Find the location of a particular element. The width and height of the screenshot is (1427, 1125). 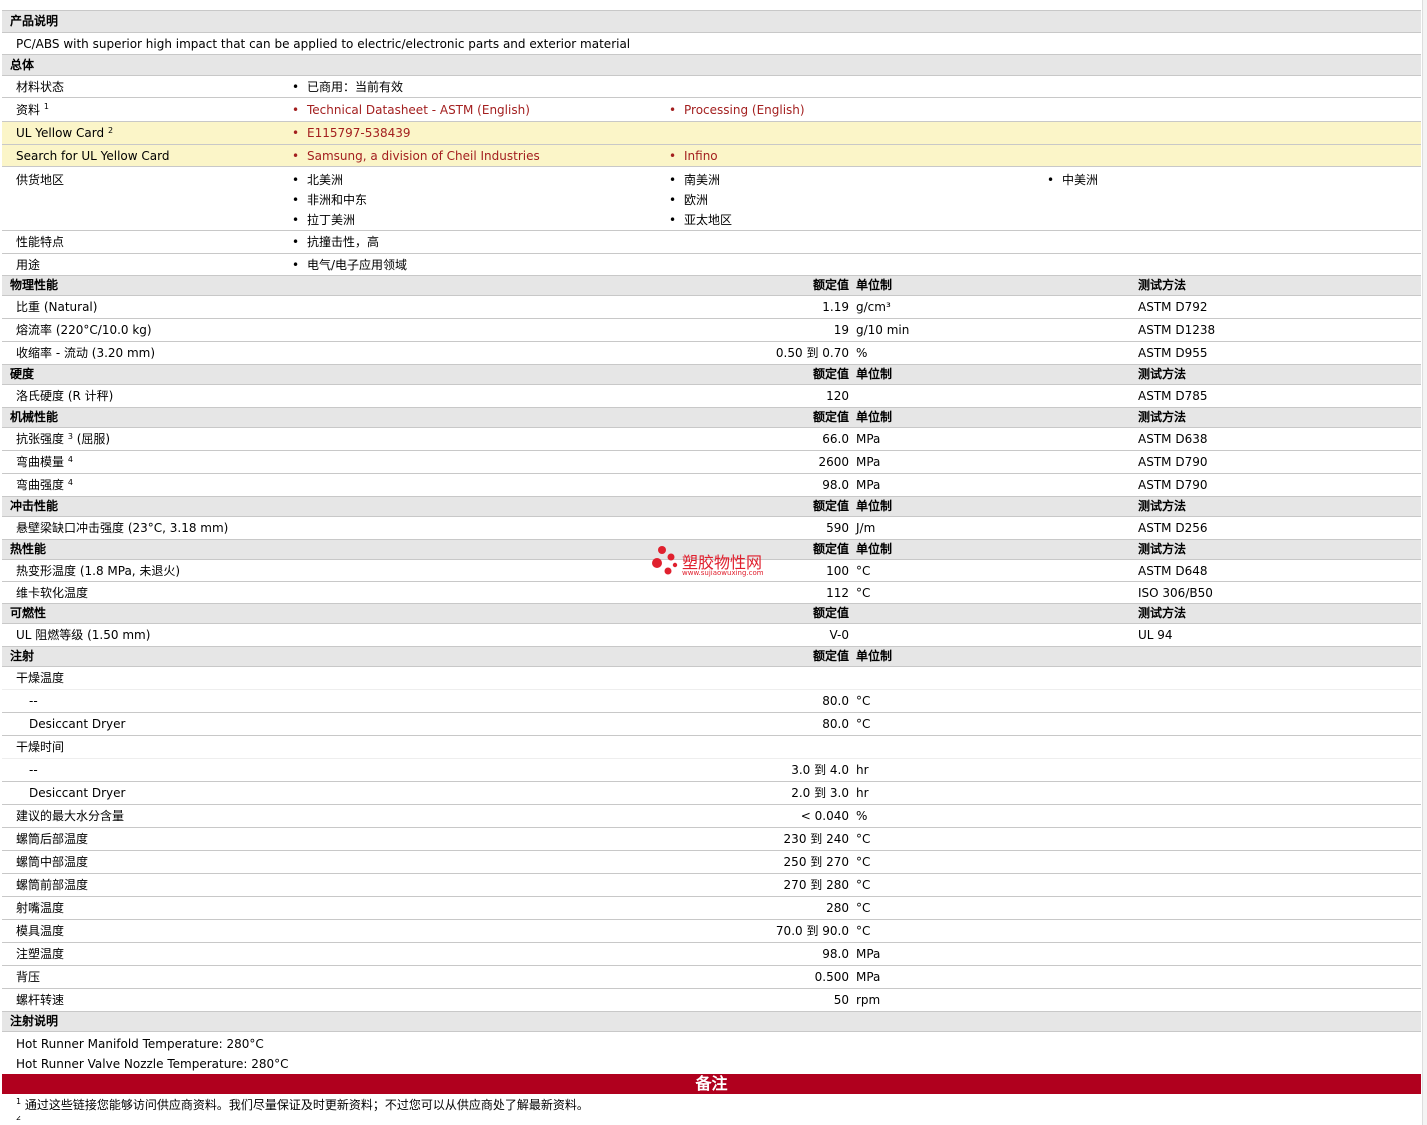

property-method: ASTM D785 is located at coordinates (1173, 396).